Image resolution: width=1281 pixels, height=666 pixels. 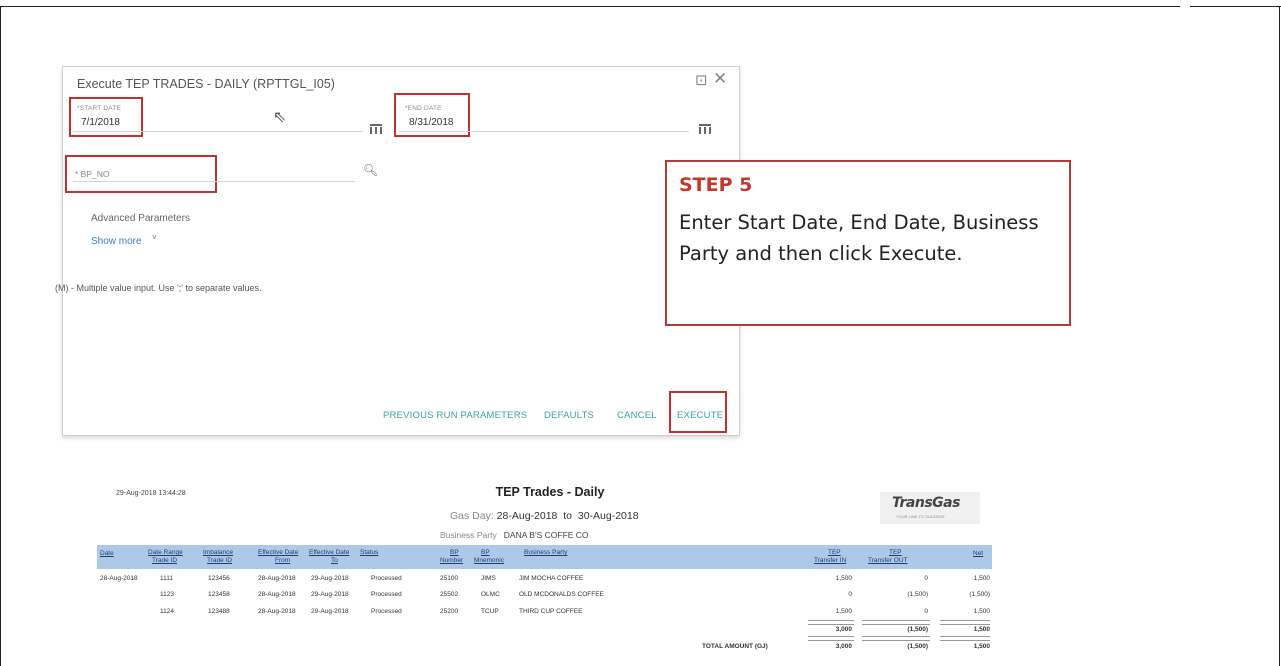 I want to click on end-date-underline, so click(x=544, y=131).